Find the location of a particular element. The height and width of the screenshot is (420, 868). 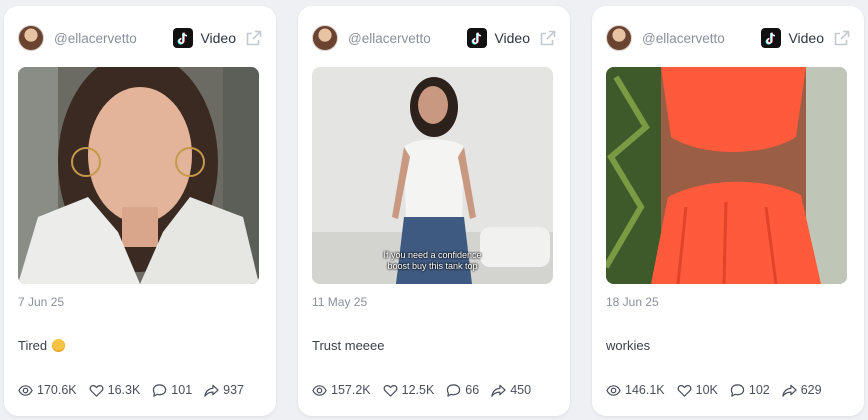

views-count: 157.2K is located at coordinates (351, 390).